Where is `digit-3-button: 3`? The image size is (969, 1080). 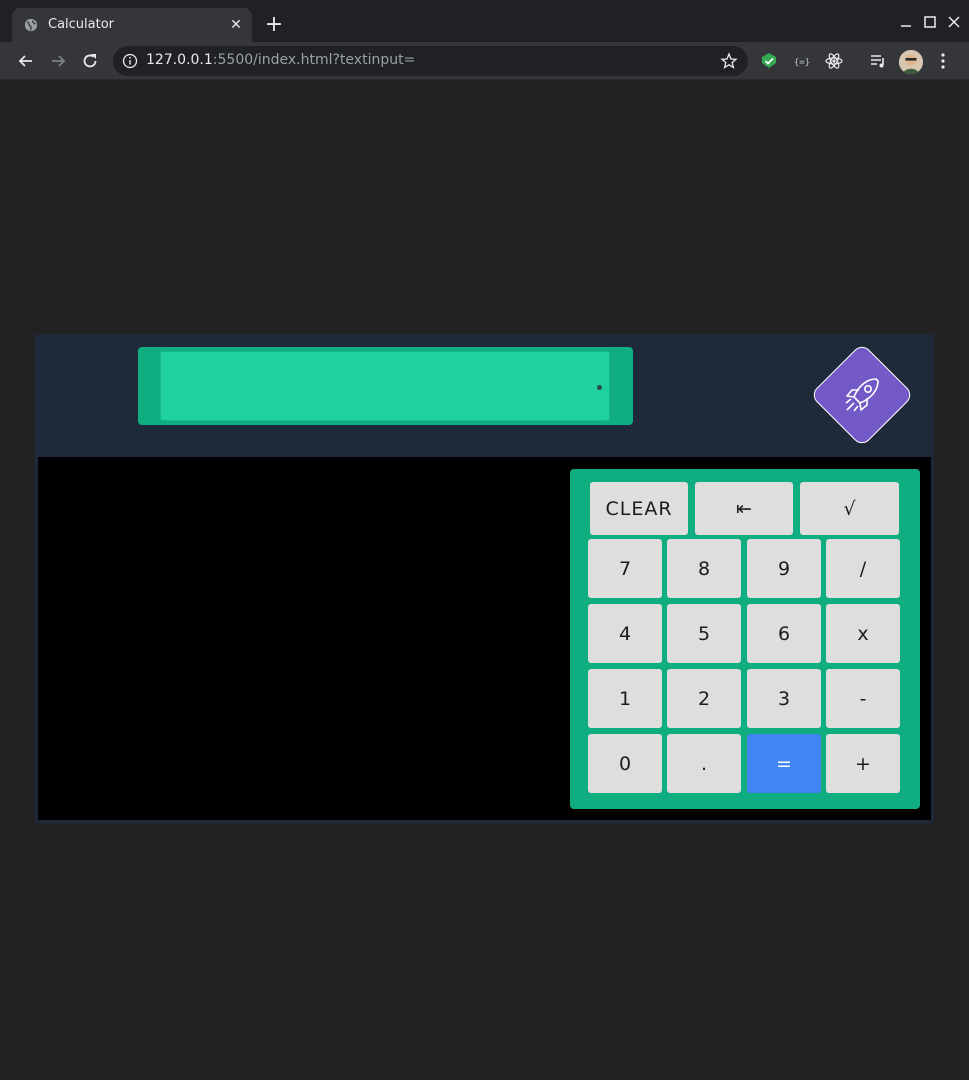 digit-3-button: 3 is located at coordinates (784, 698).